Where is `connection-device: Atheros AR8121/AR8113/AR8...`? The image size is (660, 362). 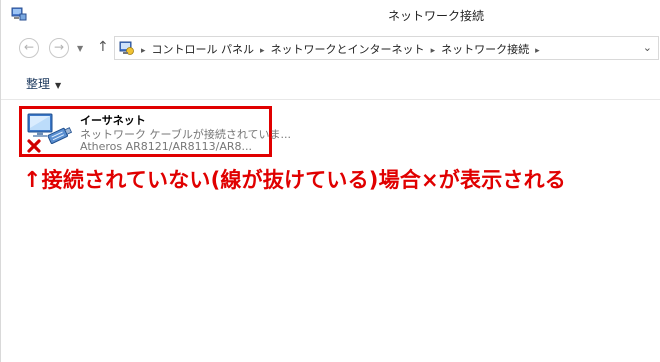 connection-device: Atheros AR8121/AR8113/AR8... is located at coordinates (166, 146).